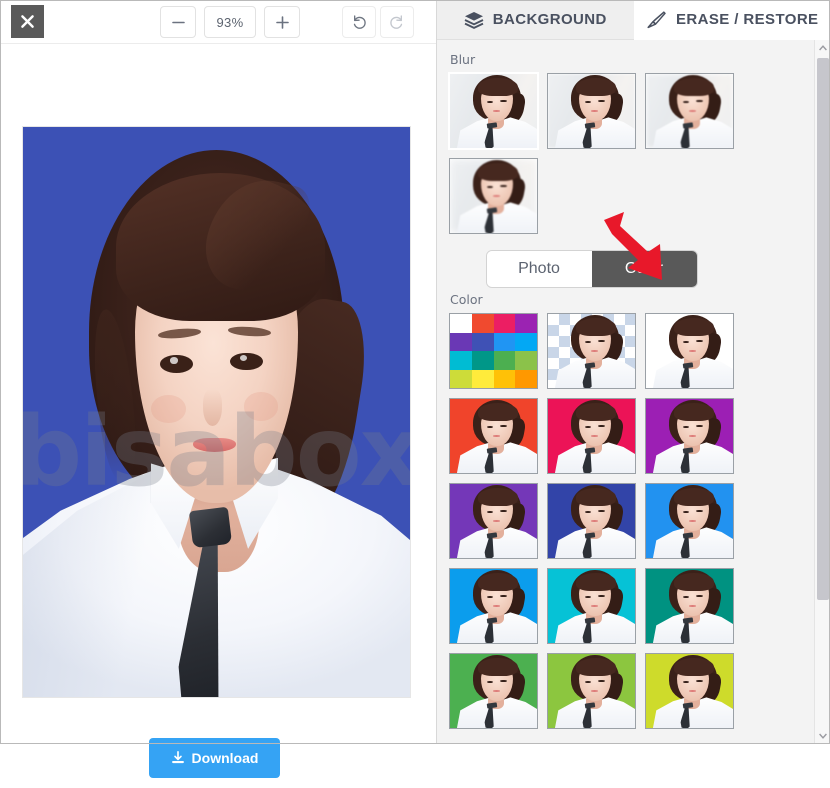 The width and height of the screenshot is (830, 788). I want to click on close-icon, so click(27, 21).